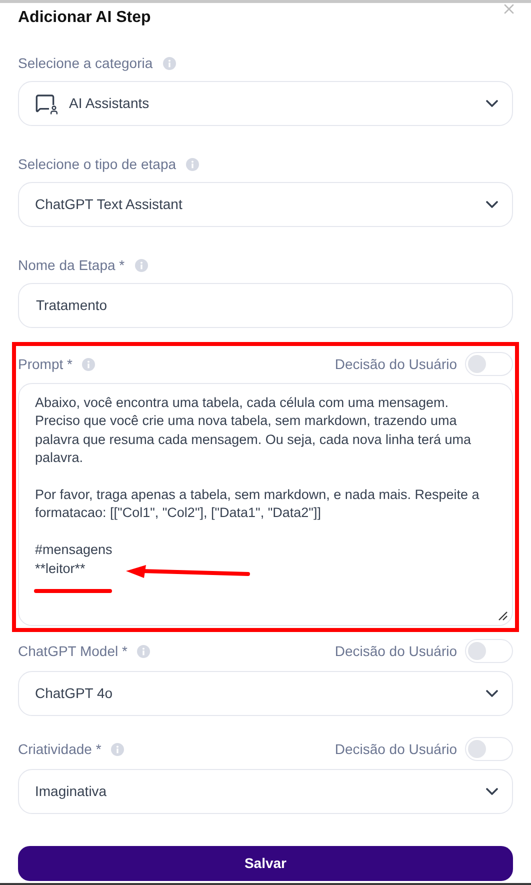  I want to click on chat-user-icon, so click(46, 103).